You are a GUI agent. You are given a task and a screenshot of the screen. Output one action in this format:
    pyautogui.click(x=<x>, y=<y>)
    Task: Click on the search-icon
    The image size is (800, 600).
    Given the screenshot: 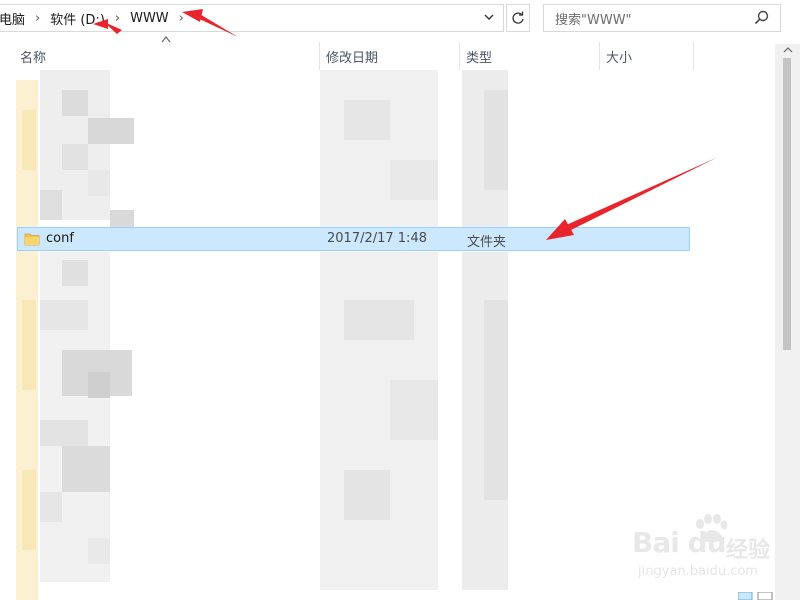 What is the action you would take?
    pyautogui.click(x=762, y=18)
    